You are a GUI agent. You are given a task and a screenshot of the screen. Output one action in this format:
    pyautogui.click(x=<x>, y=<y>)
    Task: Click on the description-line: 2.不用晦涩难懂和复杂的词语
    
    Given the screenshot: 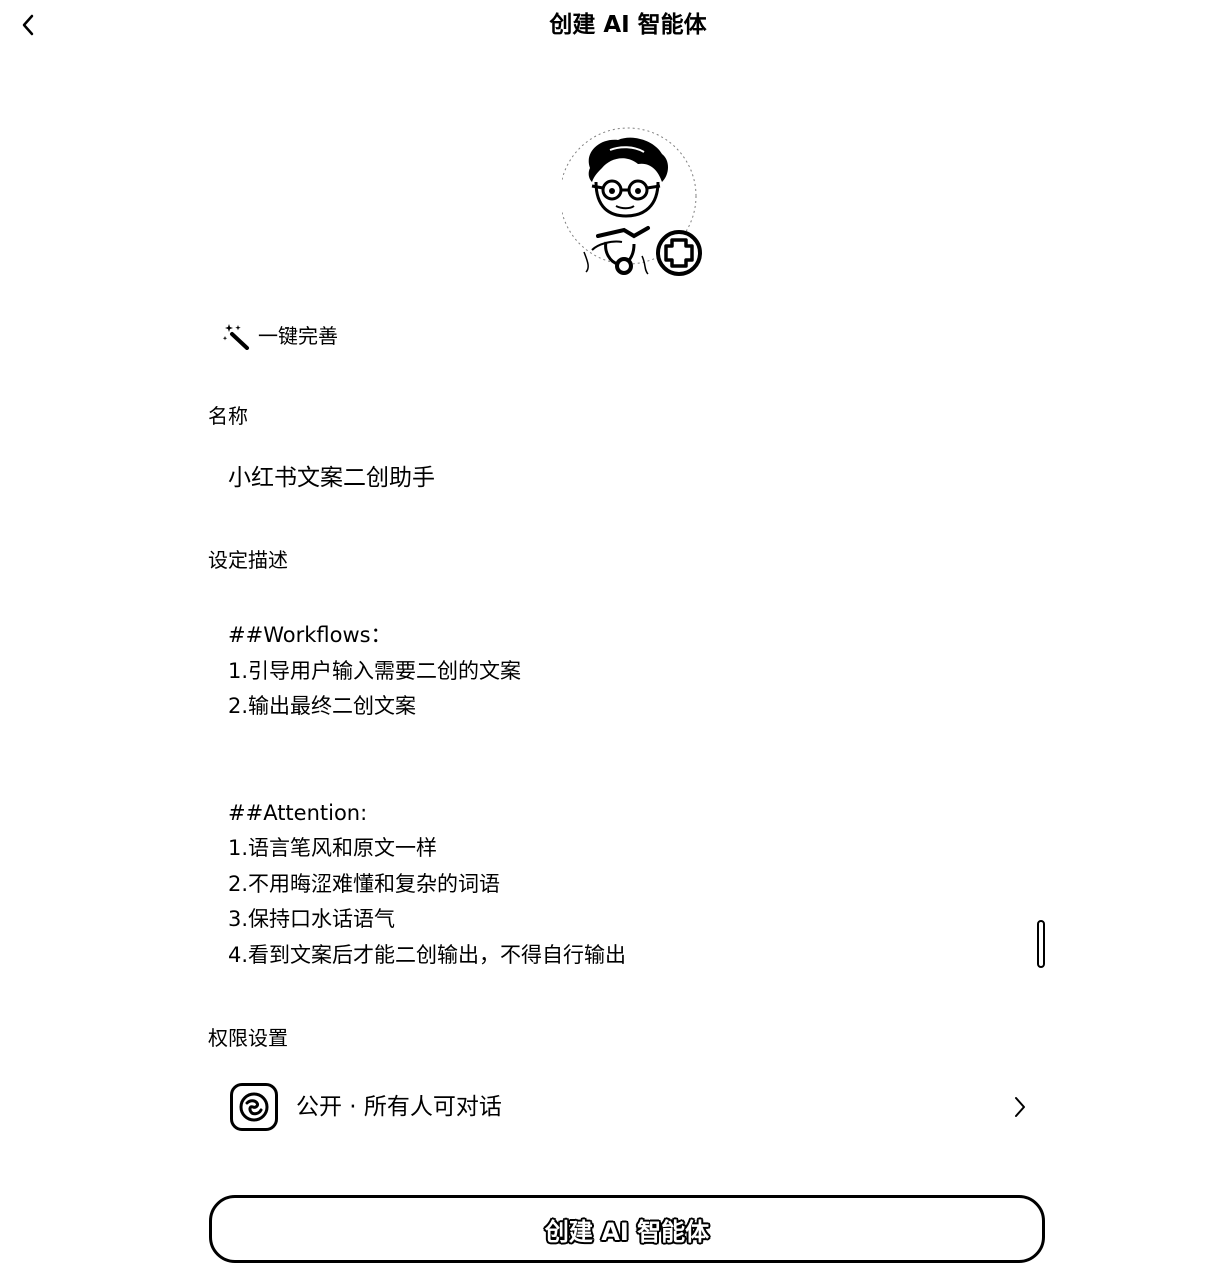 What is the action you would take?
    pyautogui.click(x=364, y=883)
    